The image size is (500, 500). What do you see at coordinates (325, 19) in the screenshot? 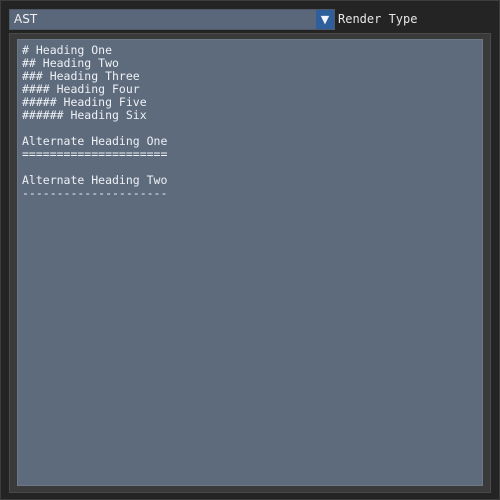
I see `triangle-down-icon: ▼` at bounding box center [325, 19].